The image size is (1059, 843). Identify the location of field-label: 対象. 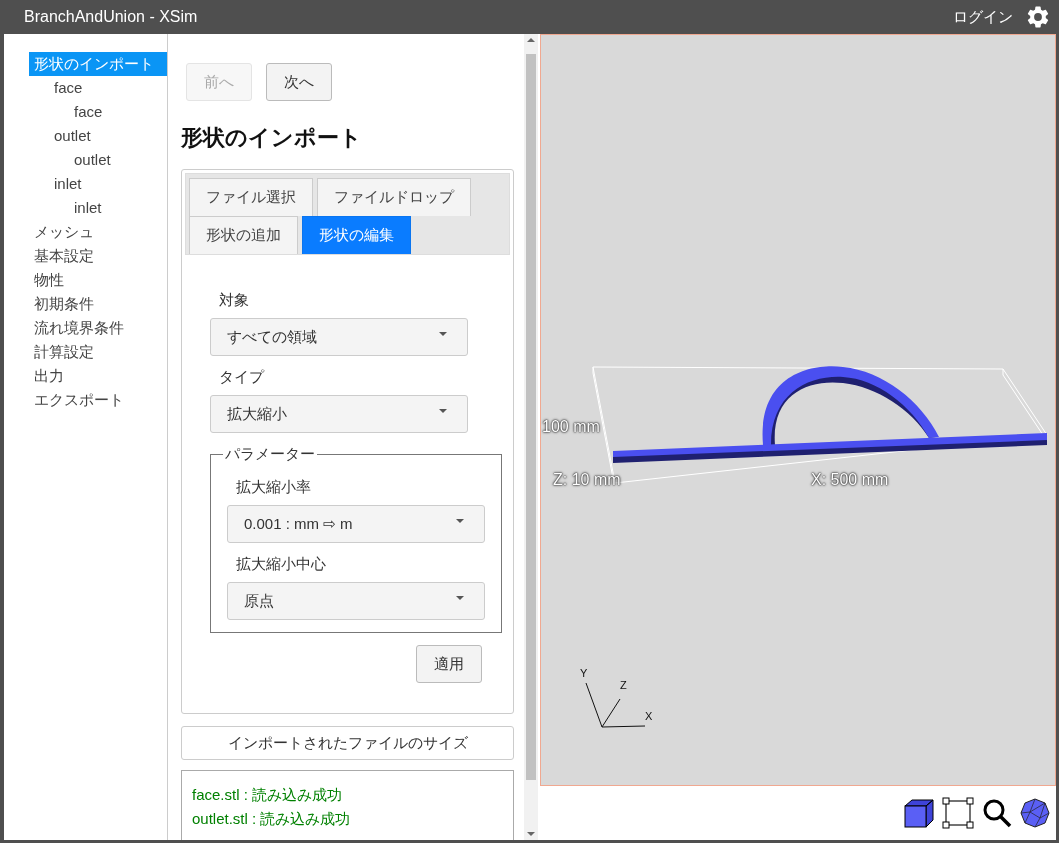
(234, 300).